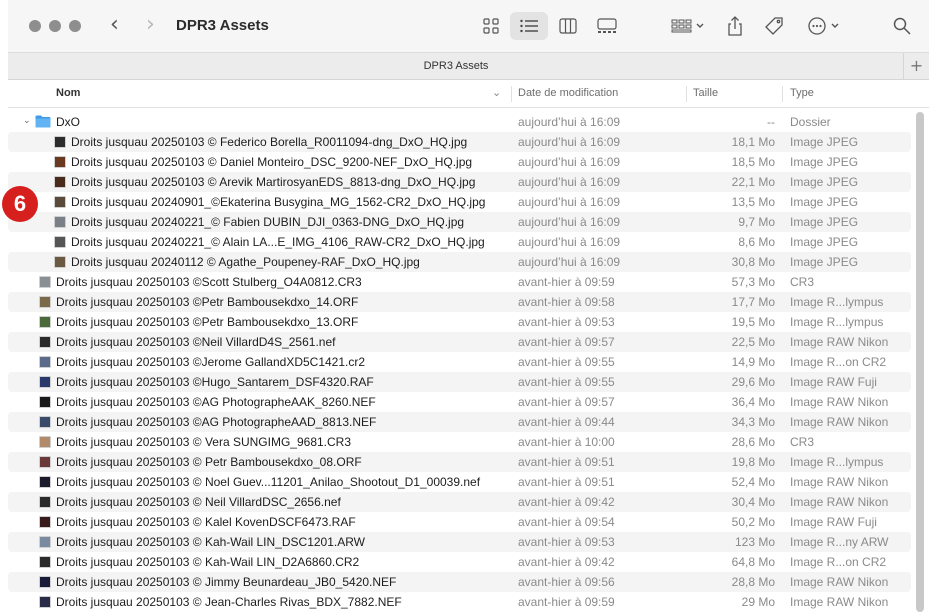 Image resolution: width=929 pixels, height=615 pixels. I want to click on file-size: 29 Mo, so click(758, 602).